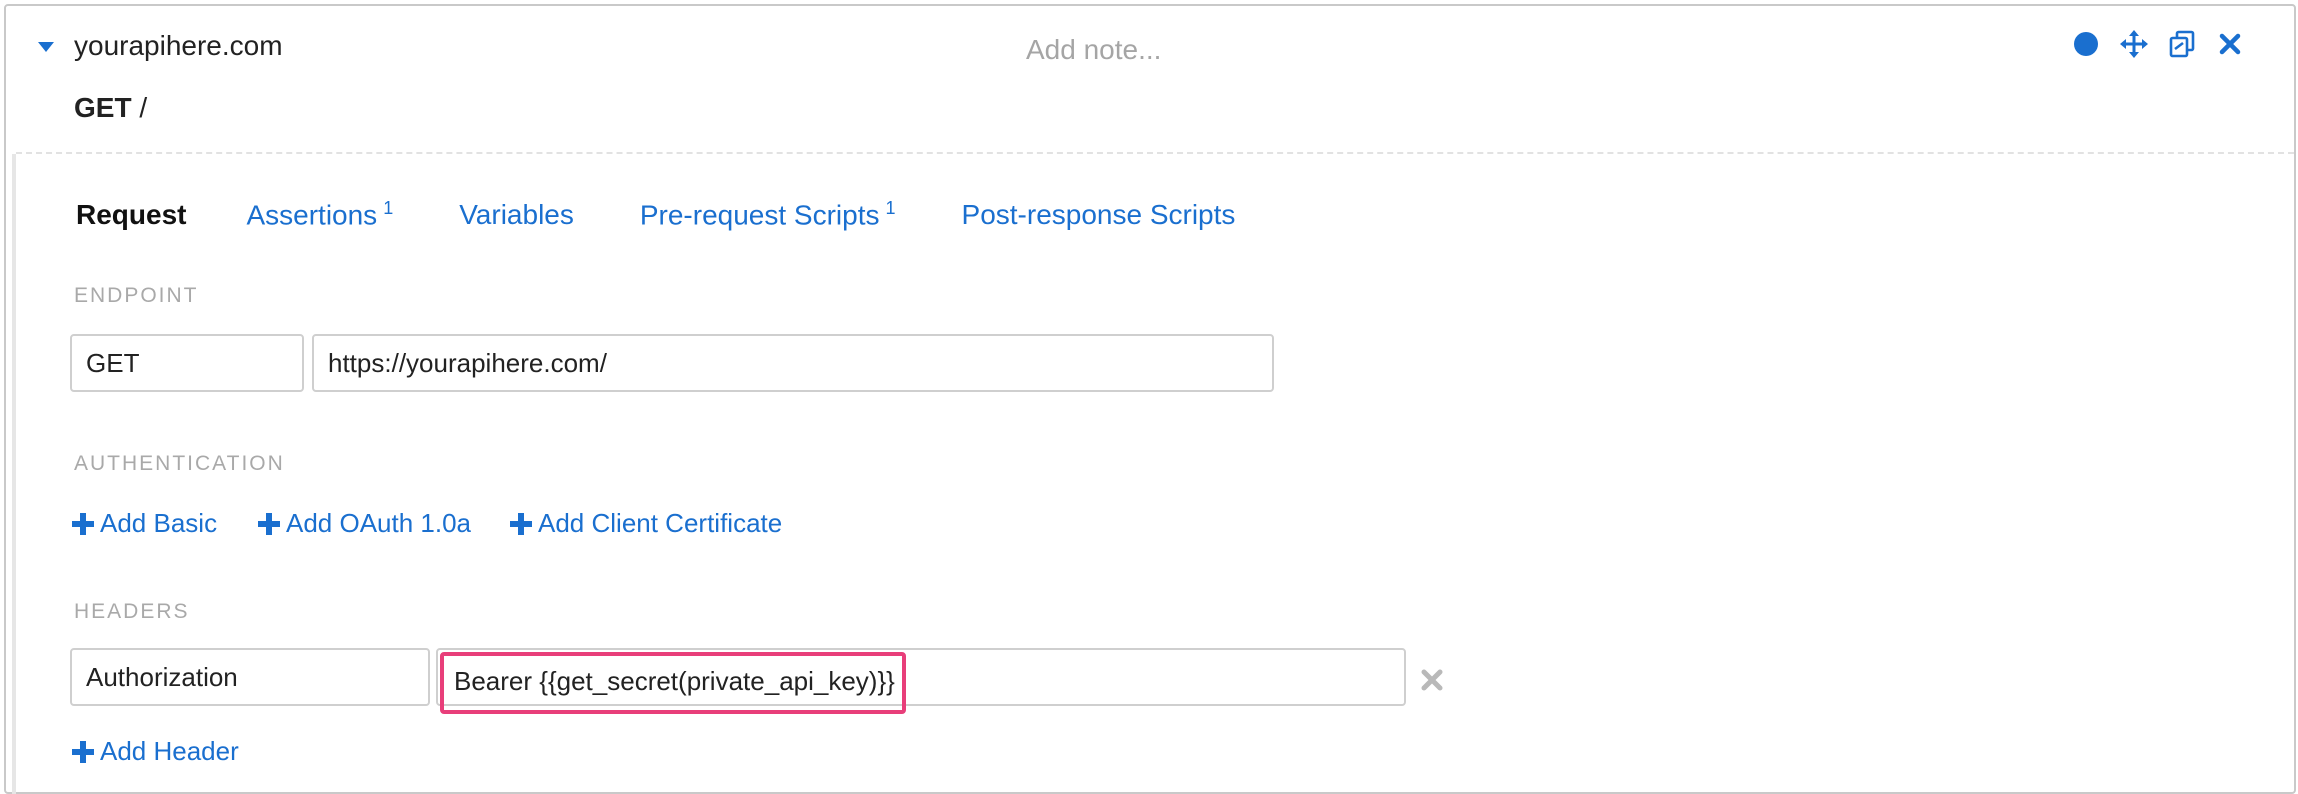 The image size is (2298, 794). What do you see at coordinates (646, 523) in the screenshot?
I see `add-client-certificate-button: Add Client Certificate` at bounding box center [646, 523].